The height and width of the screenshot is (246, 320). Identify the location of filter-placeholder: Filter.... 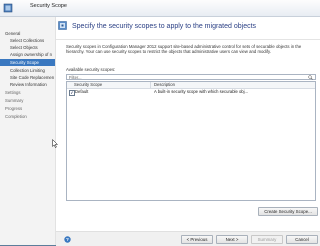
(75, 77).